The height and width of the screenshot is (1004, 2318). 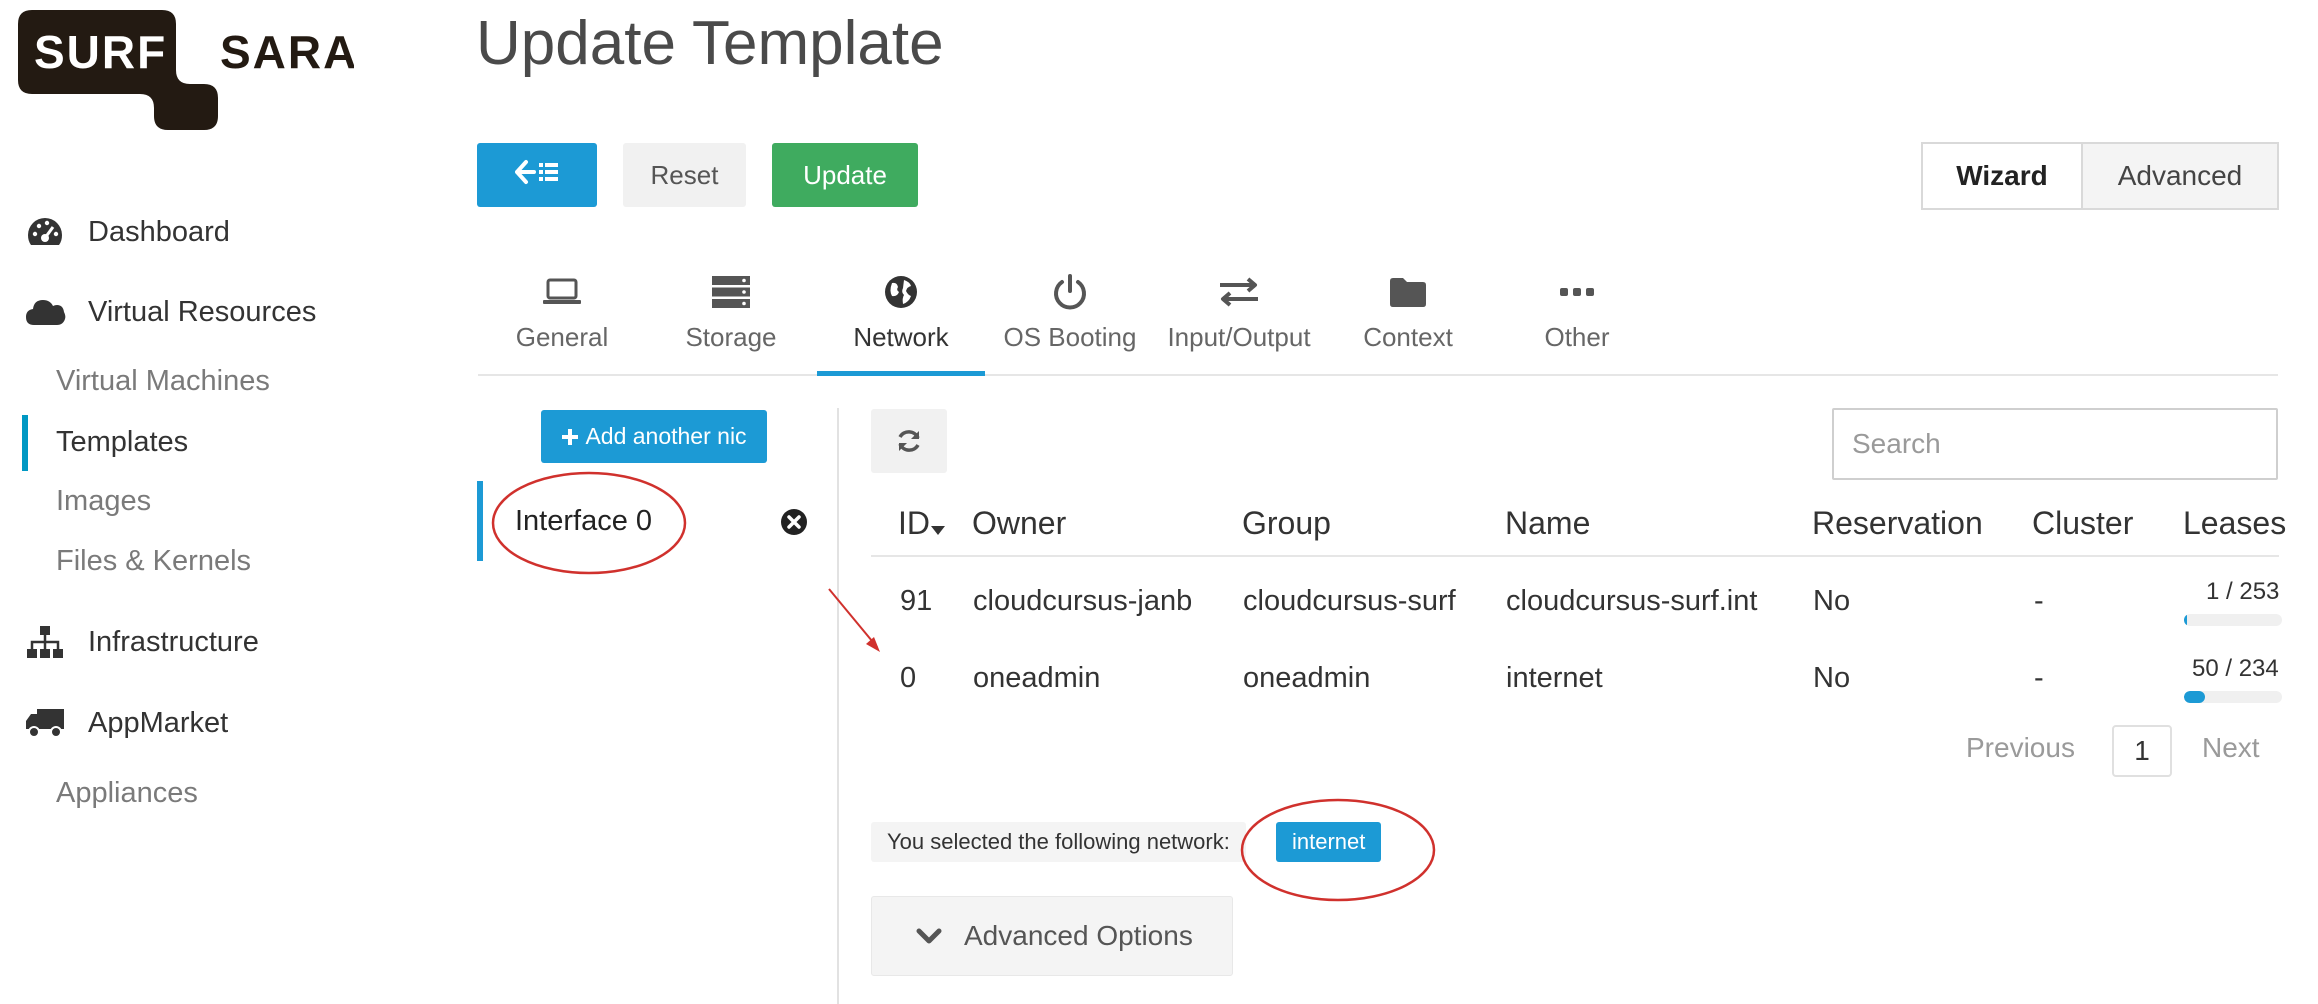 What do you see at coordinates (1897, 523) in the screenshot?
I see `column-header-reservation: Reservation` at bounding box center [1897, 523].